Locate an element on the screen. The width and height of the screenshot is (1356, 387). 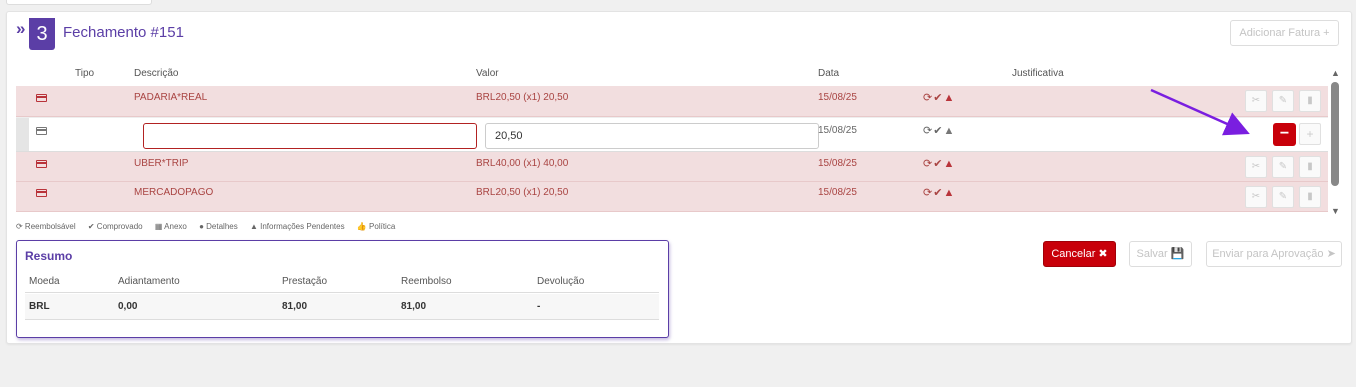
annotation-arrow-icon is located at coordinates (1200, 112).